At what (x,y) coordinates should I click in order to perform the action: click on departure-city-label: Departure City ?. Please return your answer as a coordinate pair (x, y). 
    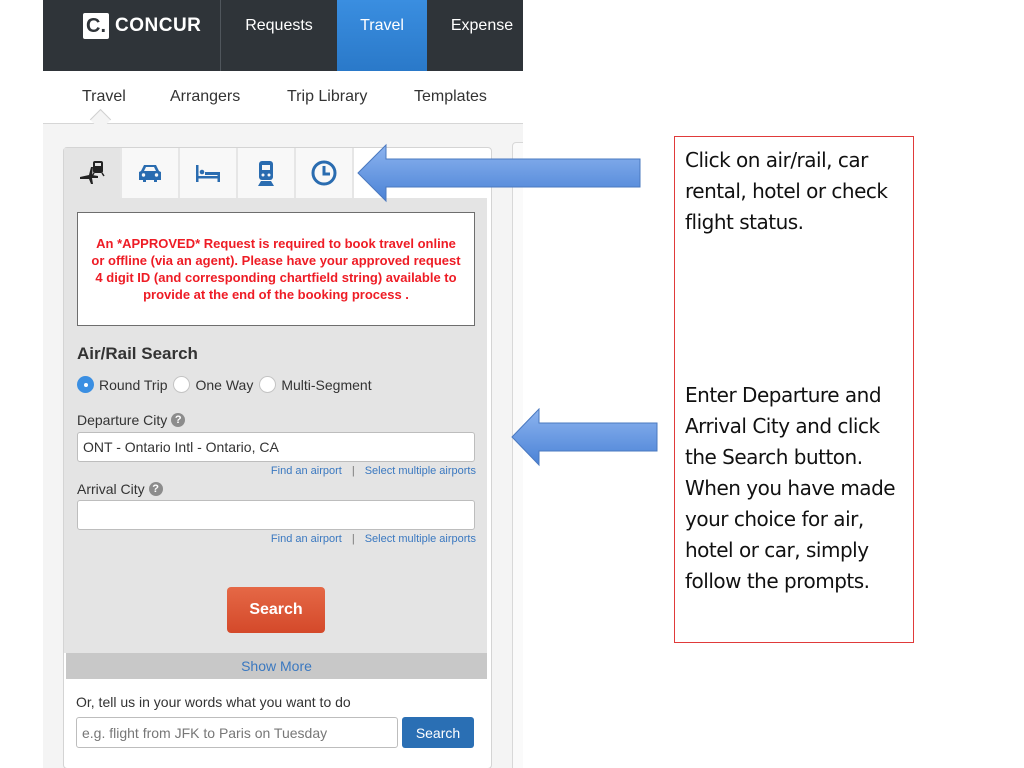
    Looking at the image, I should click on (131, 420).